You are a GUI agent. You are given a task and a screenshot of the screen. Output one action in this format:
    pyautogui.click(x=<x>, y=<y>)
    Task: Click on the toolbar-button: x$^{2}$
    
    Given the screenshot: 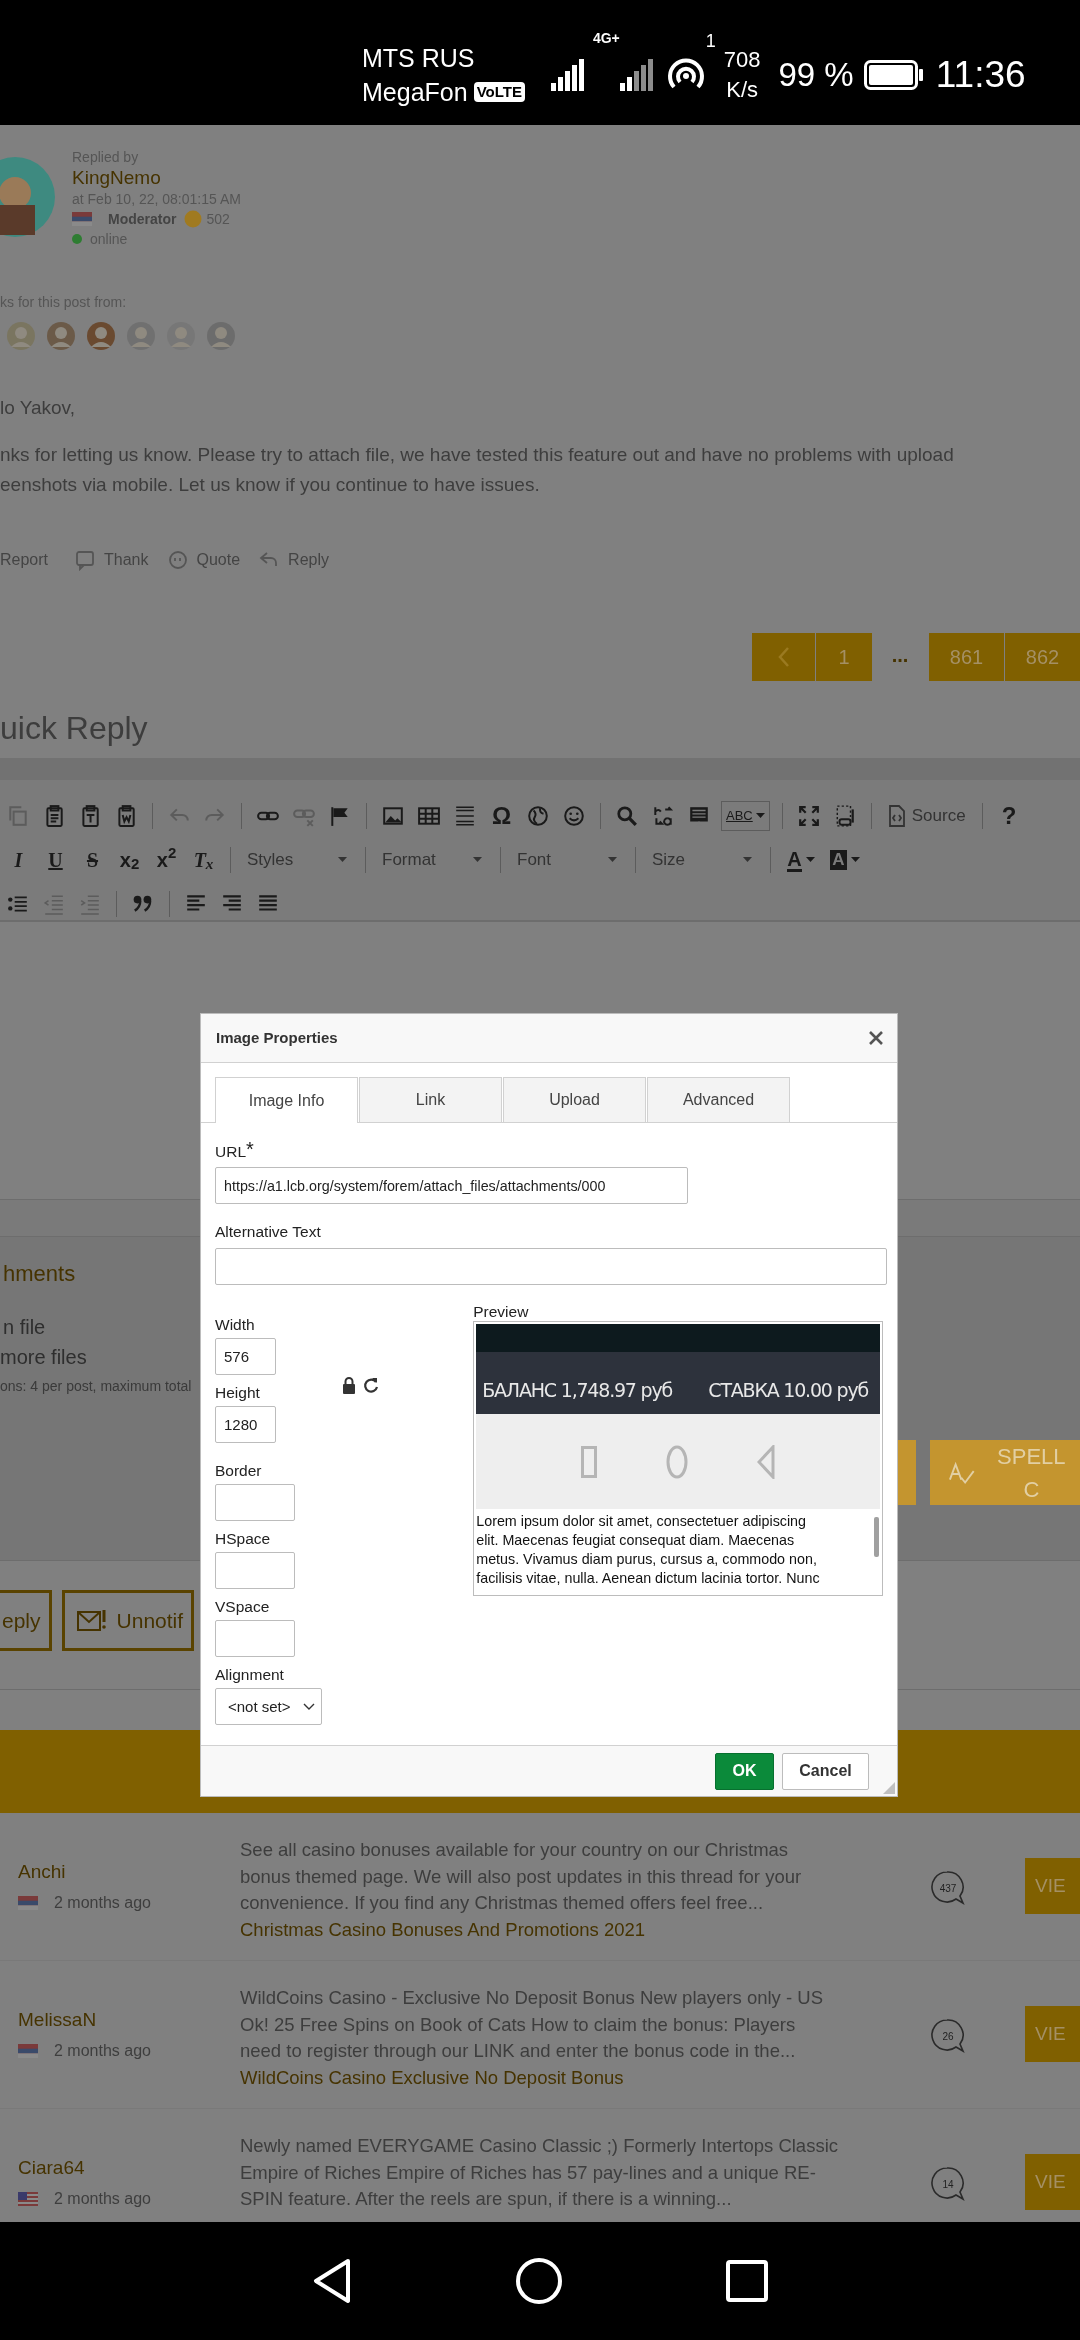 What is the action you would take?
    pyautogui.click(x=166, y=860)
    